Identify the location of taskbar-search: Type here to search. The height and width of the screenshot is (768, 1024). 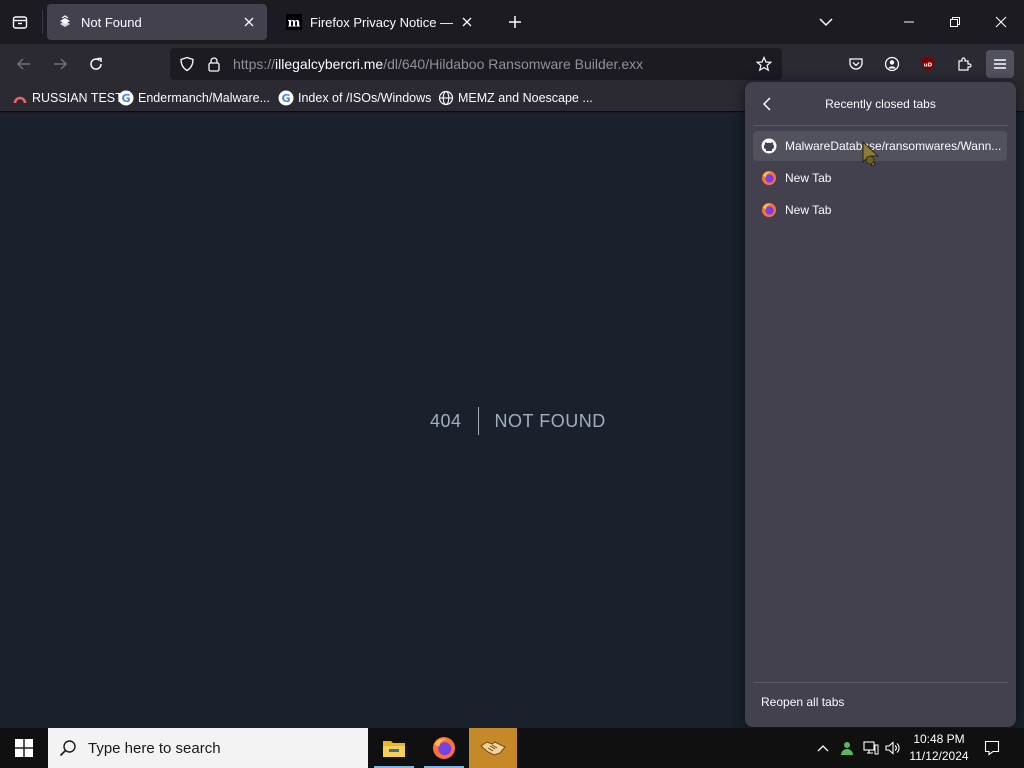
(208, 748).